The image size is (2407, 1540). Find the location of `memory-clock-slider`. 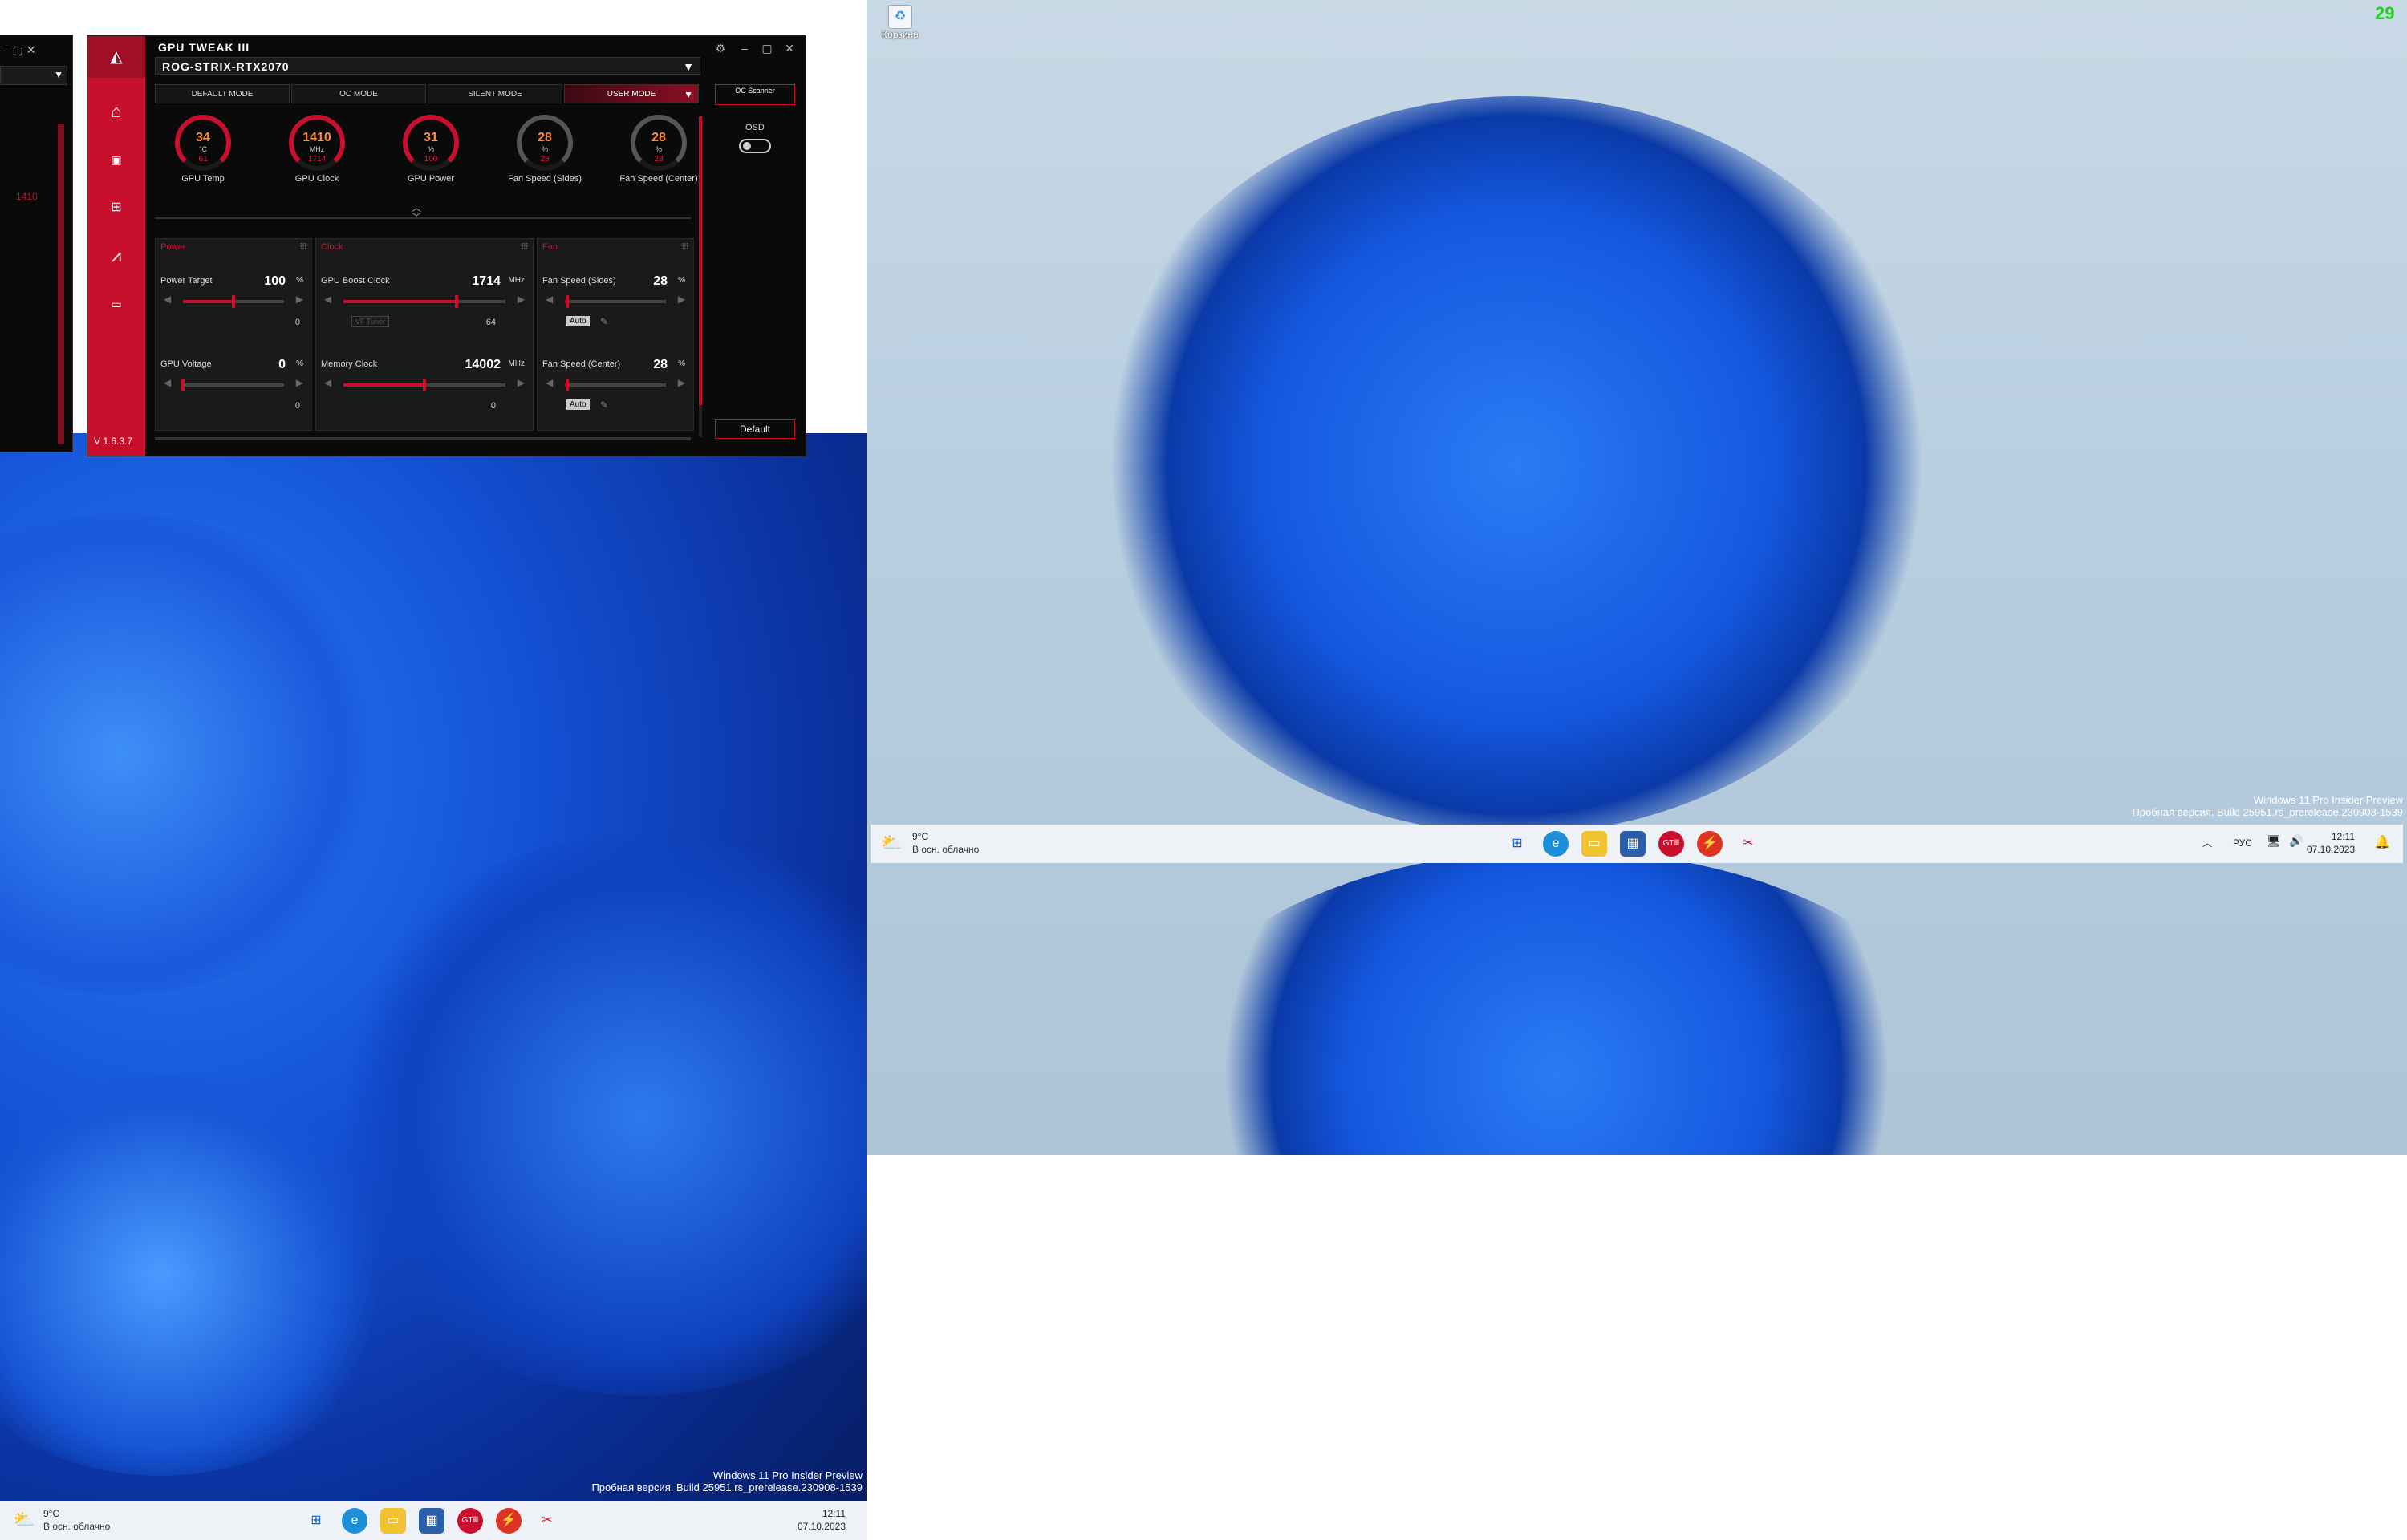

memory-clock-slider is located at coordinates (424, 385).